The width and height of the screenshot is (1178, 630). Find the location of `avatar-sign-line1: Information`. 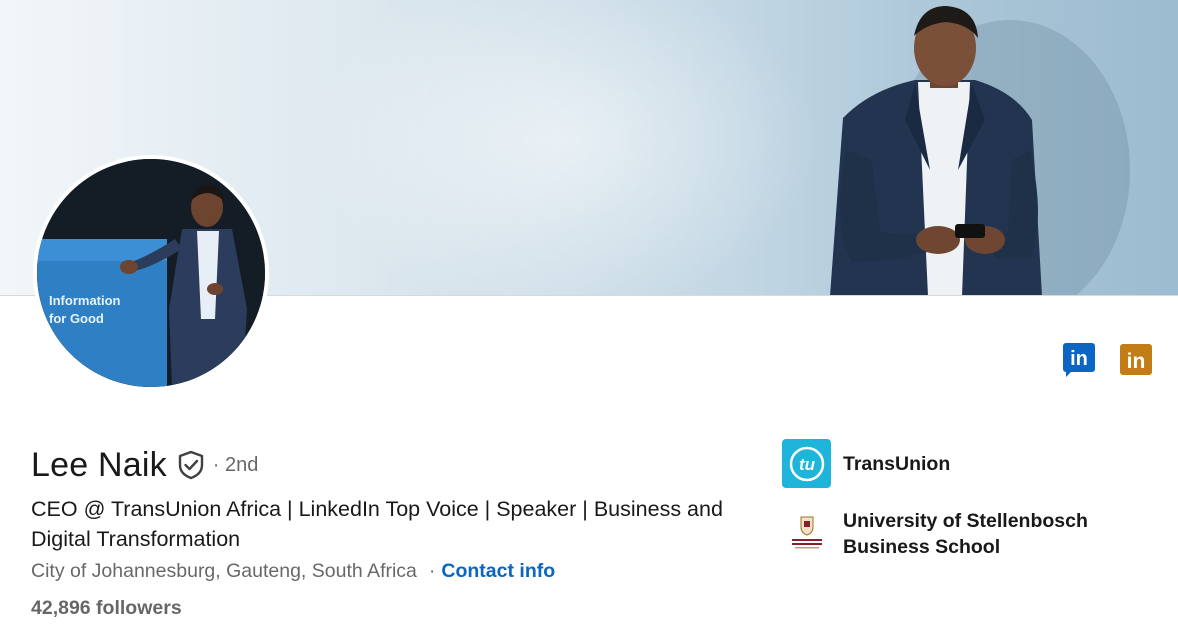

avatar-sign-line1: Information is located at coordinates (85, 300).